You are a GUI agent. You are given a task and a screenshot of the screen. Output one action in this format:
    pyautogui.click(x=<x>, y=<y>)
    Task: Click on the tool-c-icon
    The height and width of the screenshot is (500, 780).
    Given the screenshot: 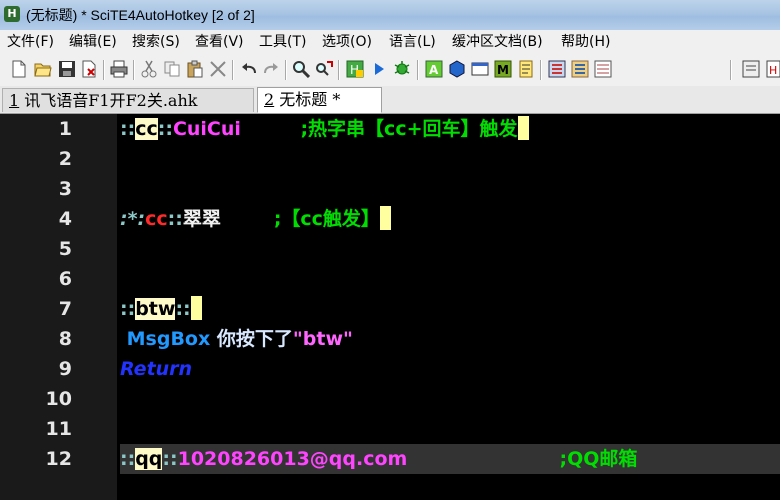 What is the action you would take?
    pyautogui.click(x=751, y=69)
    